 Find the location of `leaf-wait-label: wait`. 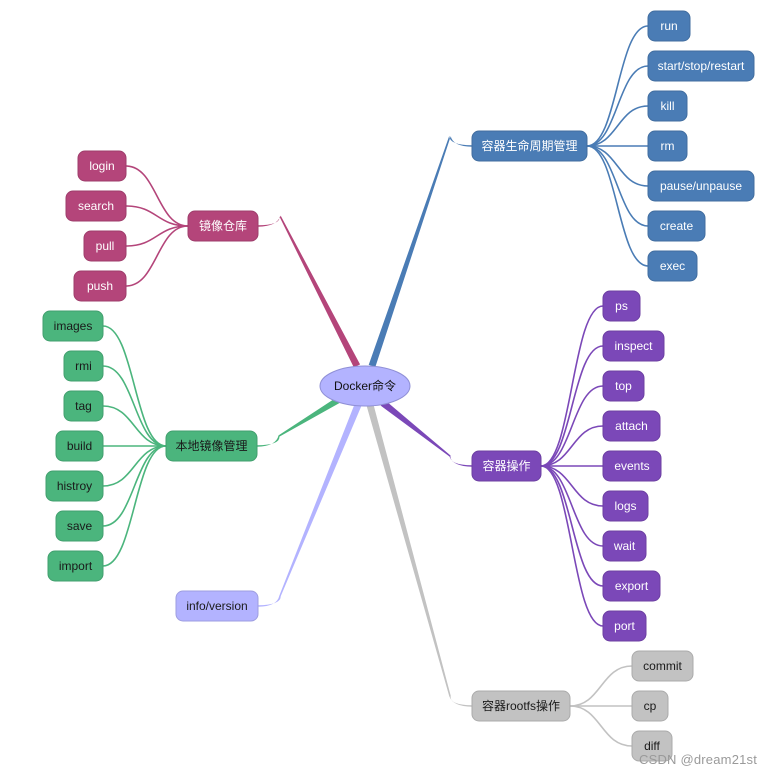

leaf-wait-label: wait is located at coordinates (624, 546).